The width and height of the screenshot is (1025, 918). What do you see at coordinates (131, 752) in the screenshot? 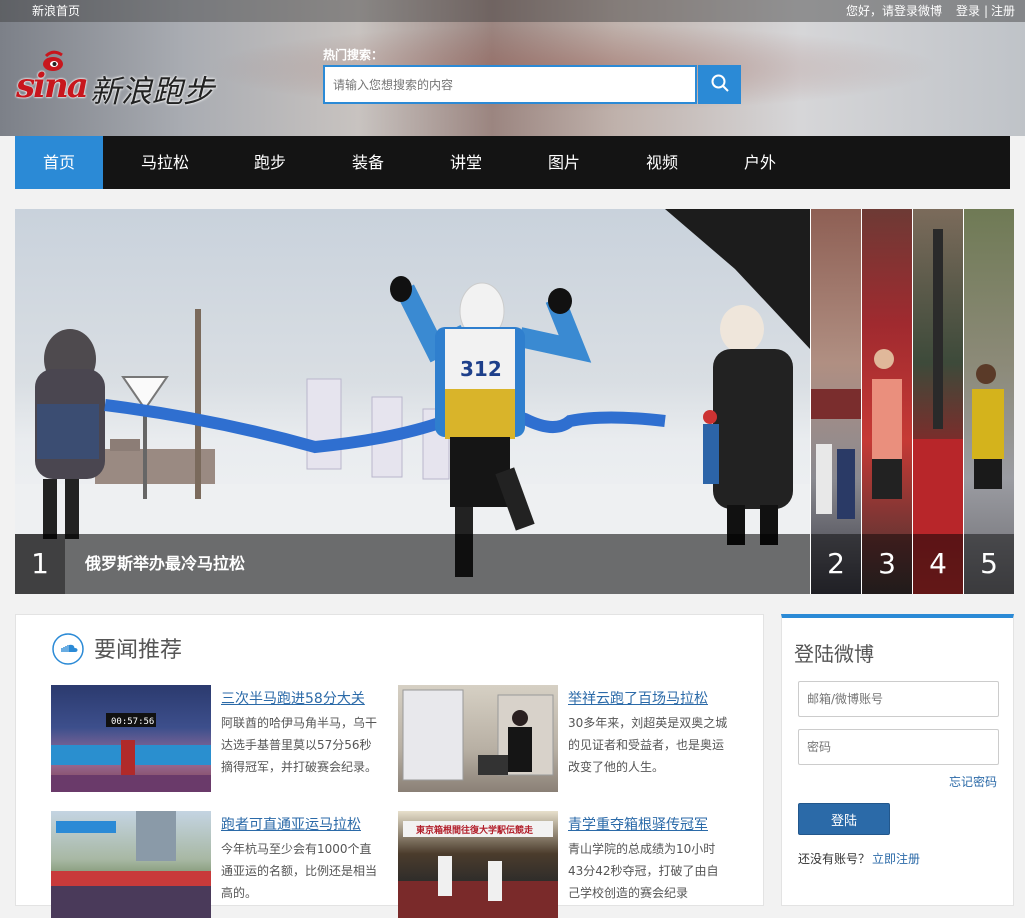
I see `news-image-1-photo: 00:57:56` at bounding box center [131, 752].